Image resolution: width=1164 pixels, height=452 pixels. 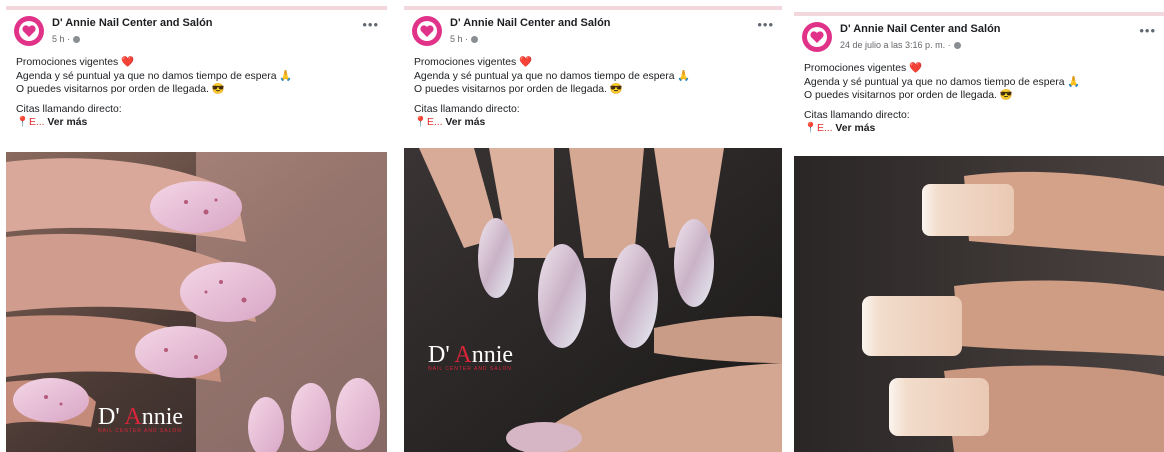 What do you see at coordinates (895, 45) in the screenshot?
I see `post-time: 24 de julio a las 3:16 p. m. ·` at bounding box center [895, 45].